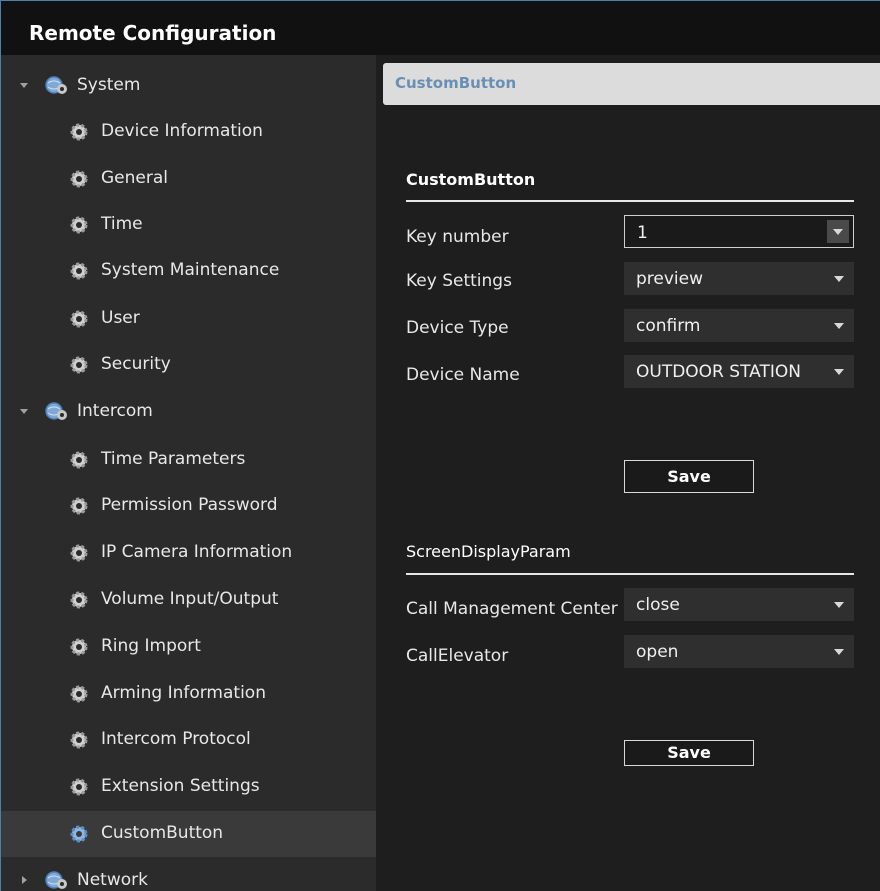 This screenshot has width=880, height=891. What do you see at coordinates (631, 84) in the screenshot?
I see `panel-header: CustomButton` at bounding box center [631, 84].